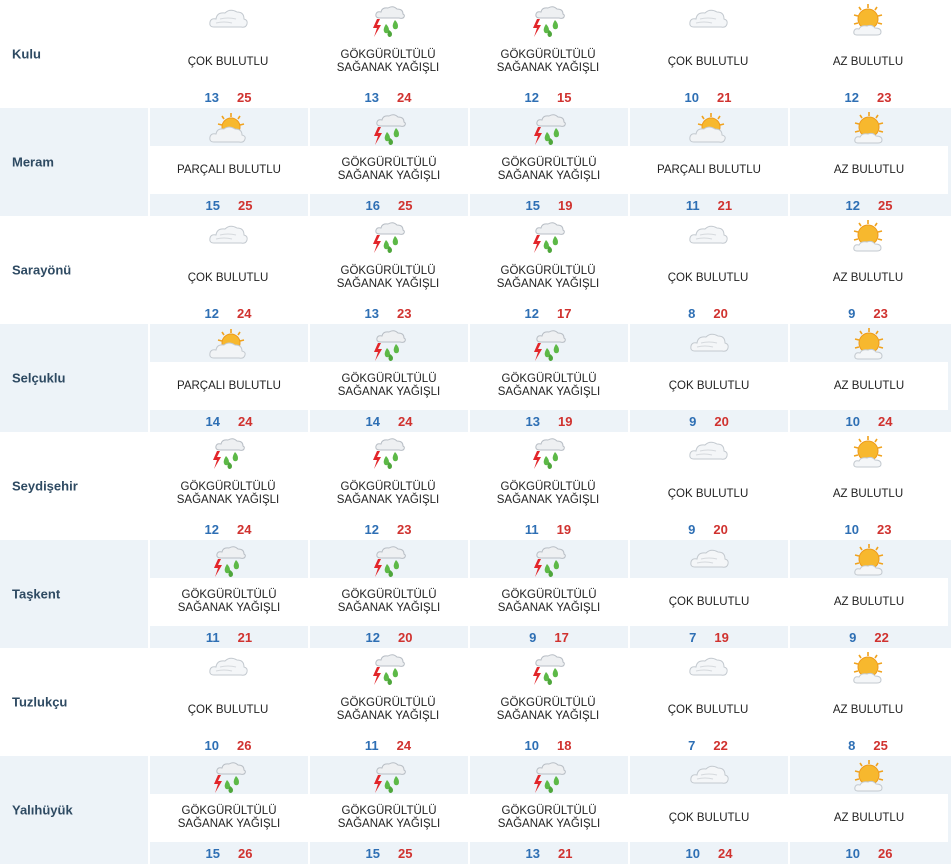 This screenshot has height=864, width=951. Describe the element at coordinates (228, 313) in the screenshot. I see `temperature-range: 12 24` at that location.